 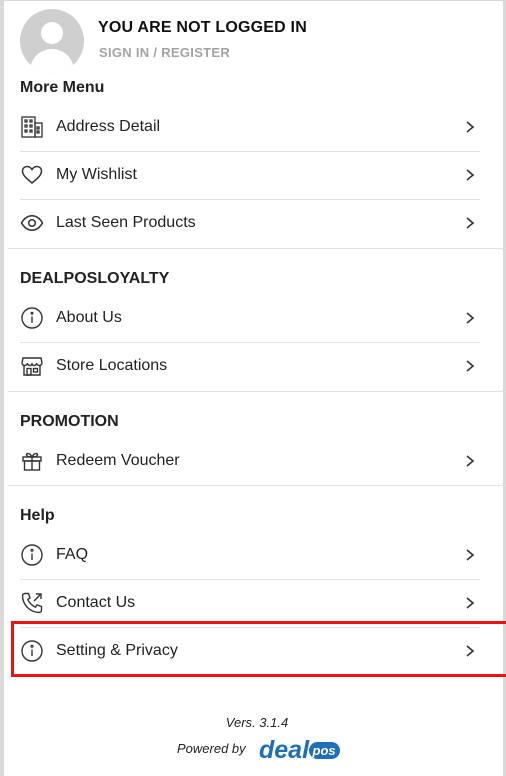 What do you see at coordinates (32, 223) in the screenshot?
I see `eye-icon` at bounding box center [32, 223].